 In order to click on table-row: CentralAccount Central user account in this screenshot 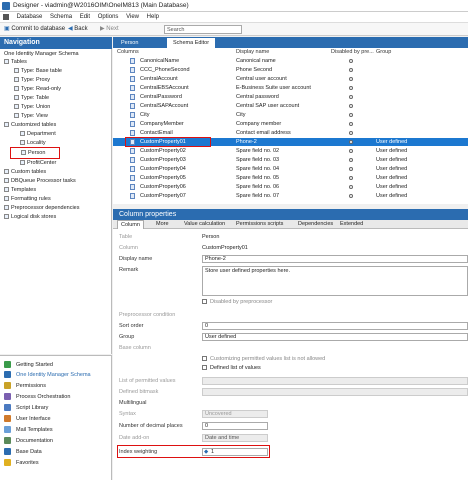, I will do `click(290, 79)`.